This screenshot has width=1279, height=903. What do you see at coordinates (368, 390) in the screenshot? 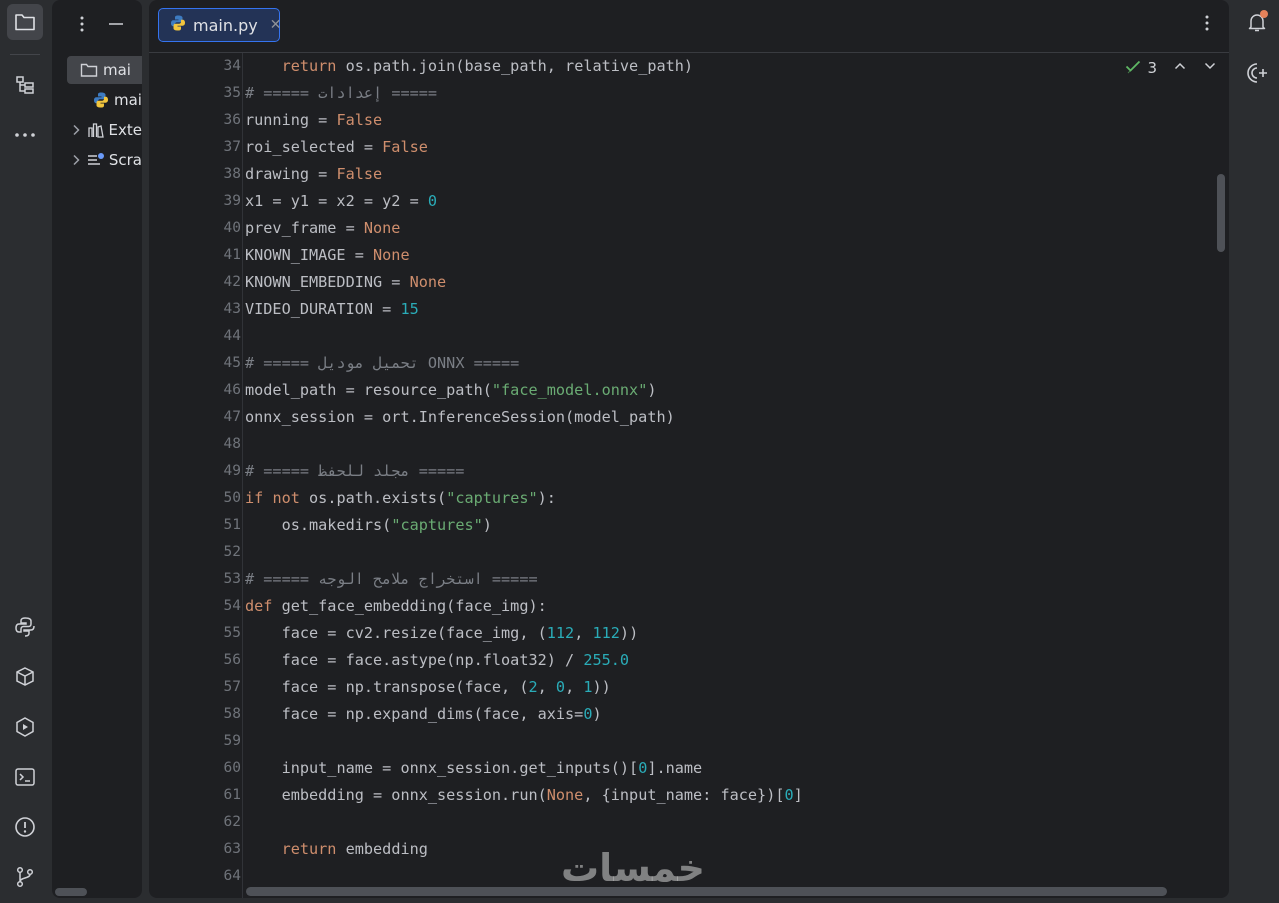
I see `code-token: model_path = resource_path(` at bounding box center [368, 390].